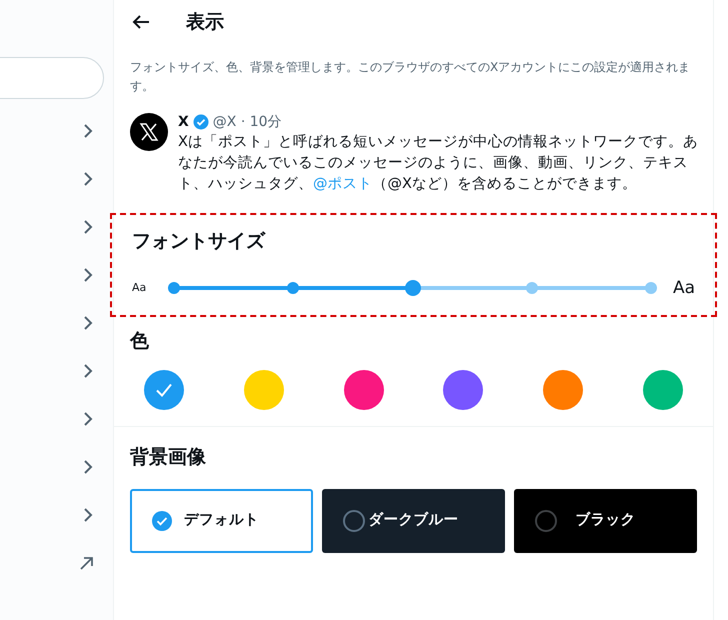 The image size is (728, 620). What do you see at coordinates (162, 521) in the screenshot?
I see `checked-radio-icon` at bounding box center [162, 521].